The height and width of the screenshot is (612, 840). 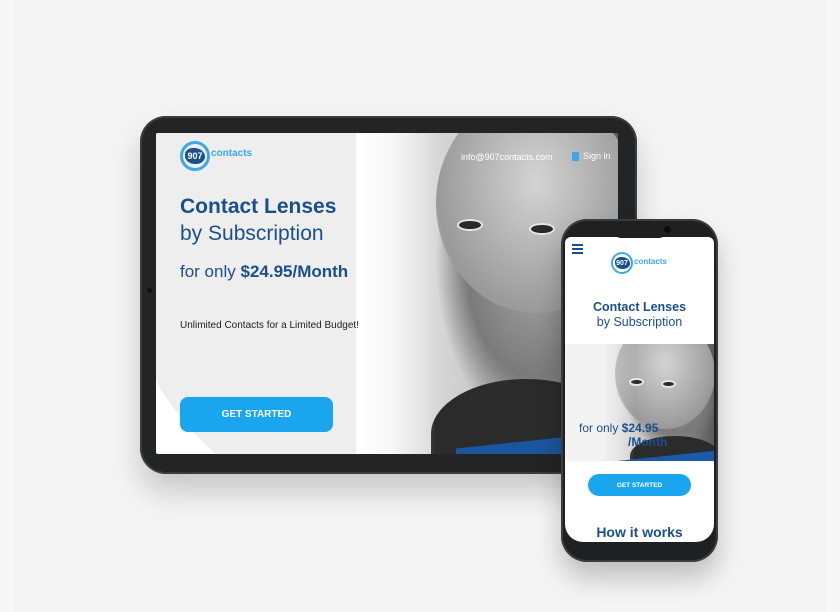 What do you see at coordinates (507, 157) in the screenshot?
I see `contact-email-link: info@907contacts.com` at bounding box center [507, 157].